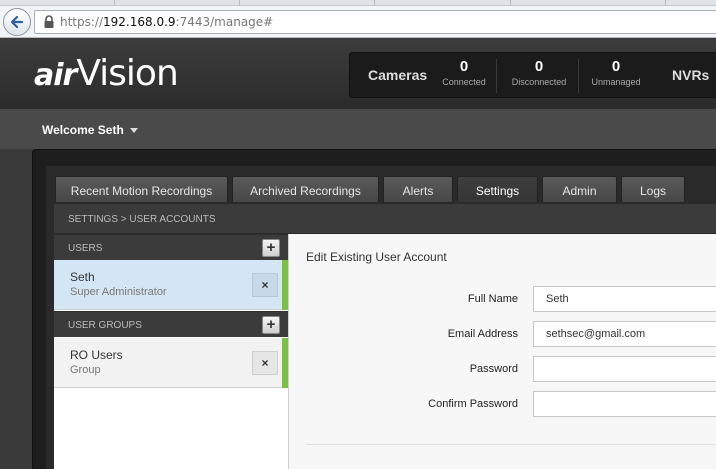 The height and width of the screenshot is (469, 716). Describe the element at coordinates (171, 324) in the screenshot. I see `user-groups-section-header: USER GROUPS +` at that location.